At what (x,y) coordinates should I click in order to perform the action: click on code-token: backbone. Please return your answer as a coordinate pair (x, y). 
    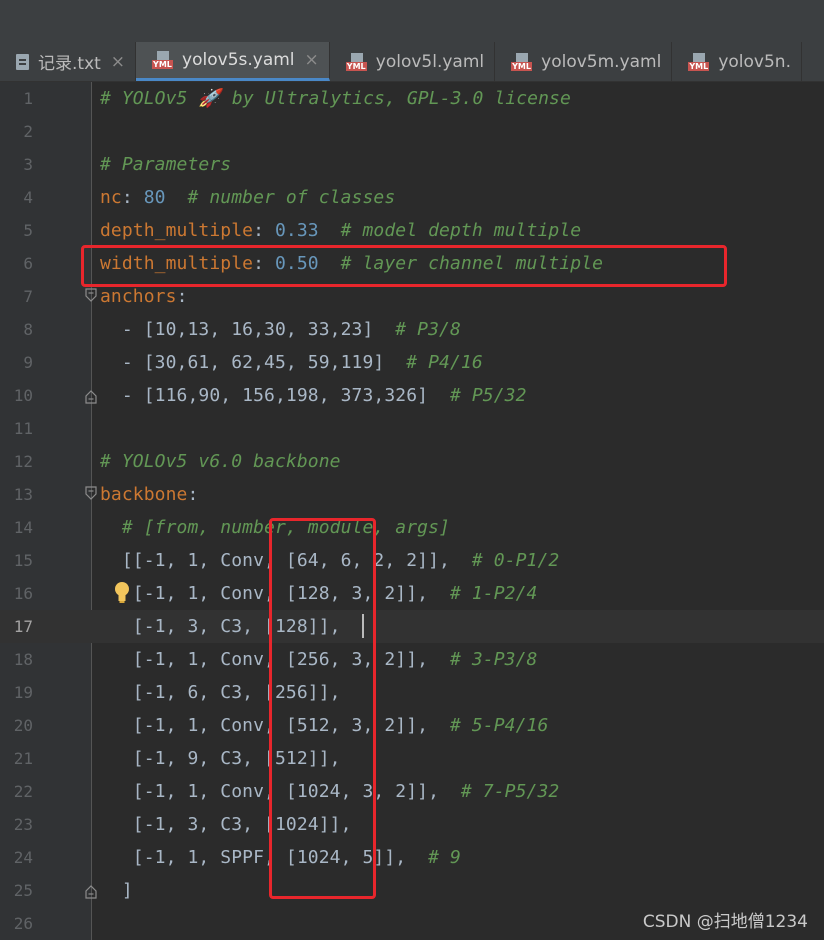
    Looking at the image, I should click on (144, 494).